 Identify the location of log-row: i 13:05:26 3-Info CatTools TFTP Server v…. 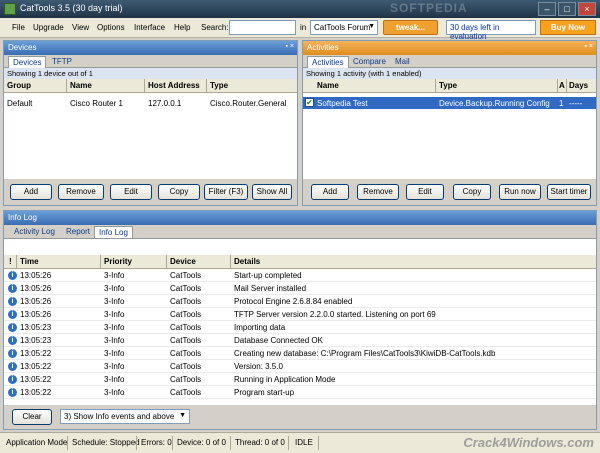
(300, 314).